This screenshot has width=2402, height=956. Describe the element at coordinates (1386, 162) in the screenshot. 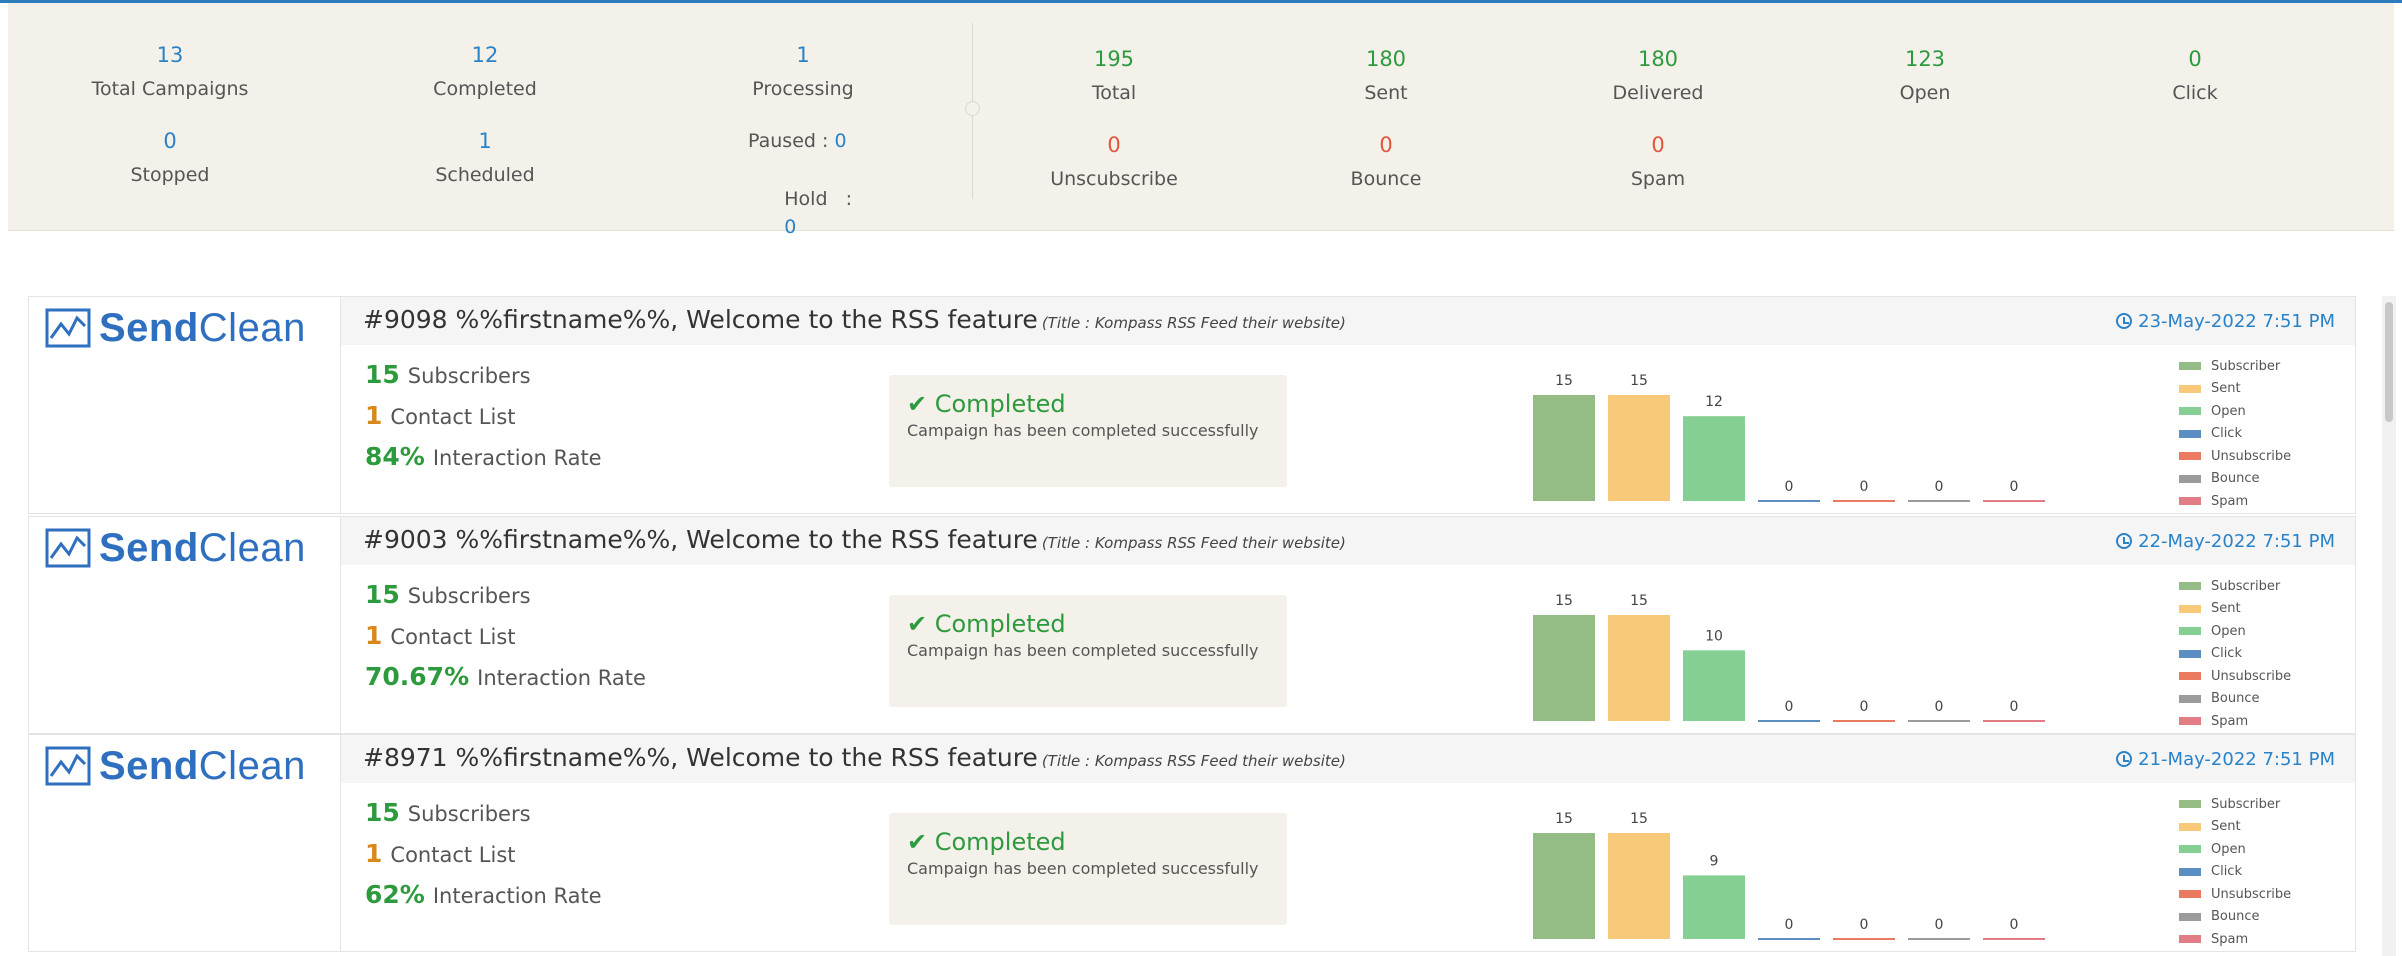

I see `stat-bounce: 0 Bounce` at that location.